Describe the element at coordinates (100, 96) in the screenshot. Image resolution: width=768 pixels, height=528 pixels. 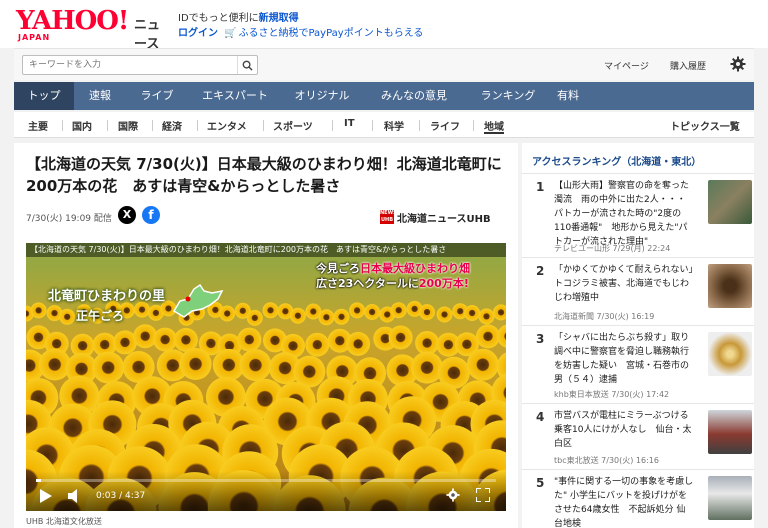
I see `nav-breaking: 速報` at that location.